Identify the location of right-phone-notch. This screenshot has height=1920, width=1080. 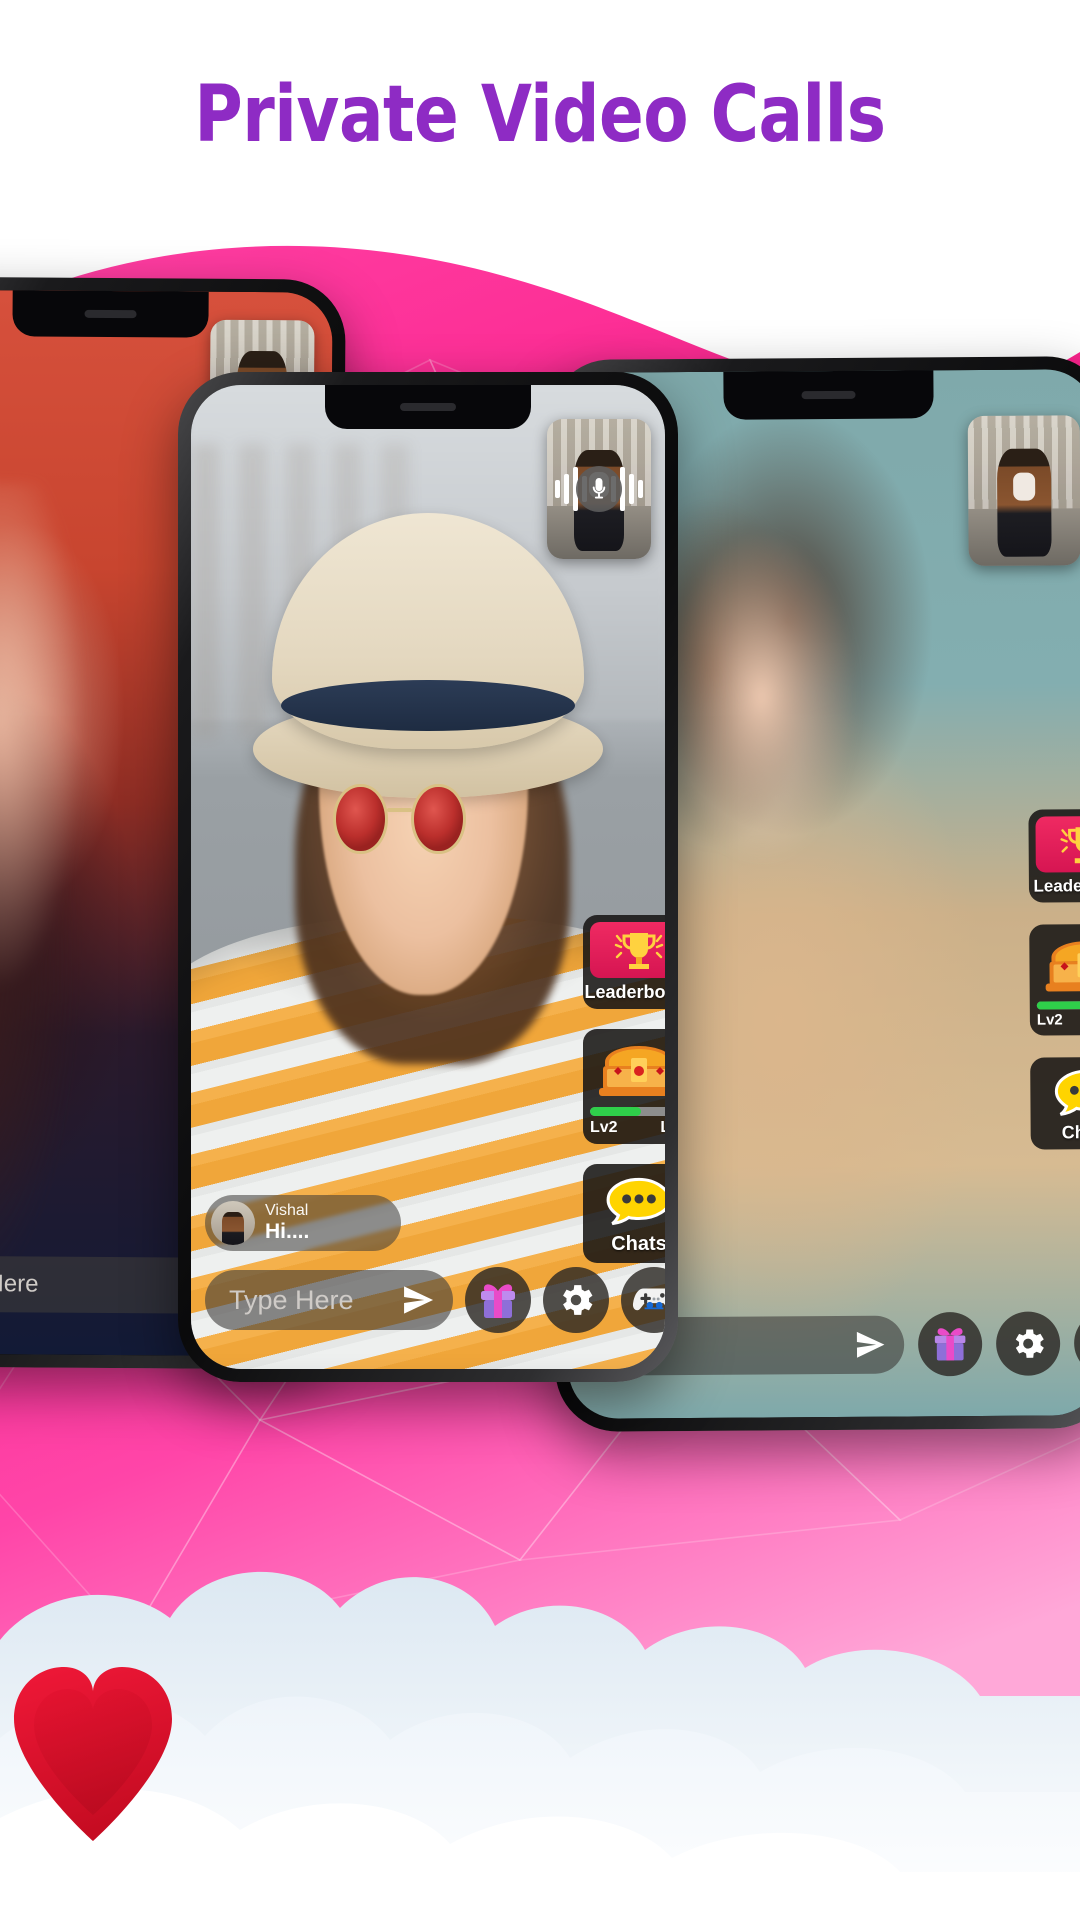
(828, 395).